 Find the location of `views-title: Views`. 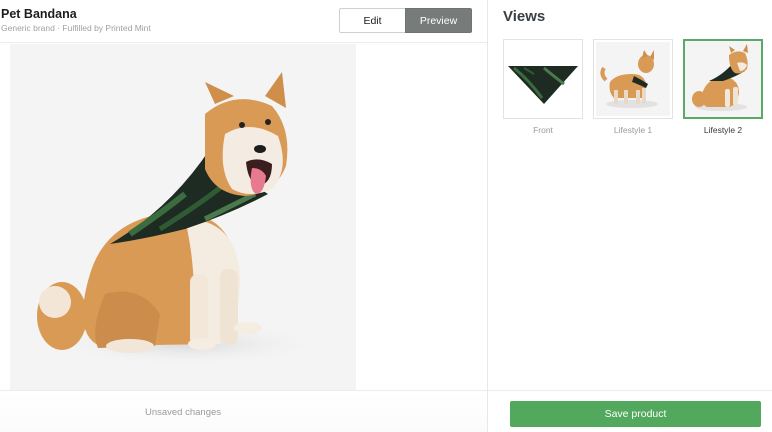

views-title: Views is located at coordinates (524, 16).